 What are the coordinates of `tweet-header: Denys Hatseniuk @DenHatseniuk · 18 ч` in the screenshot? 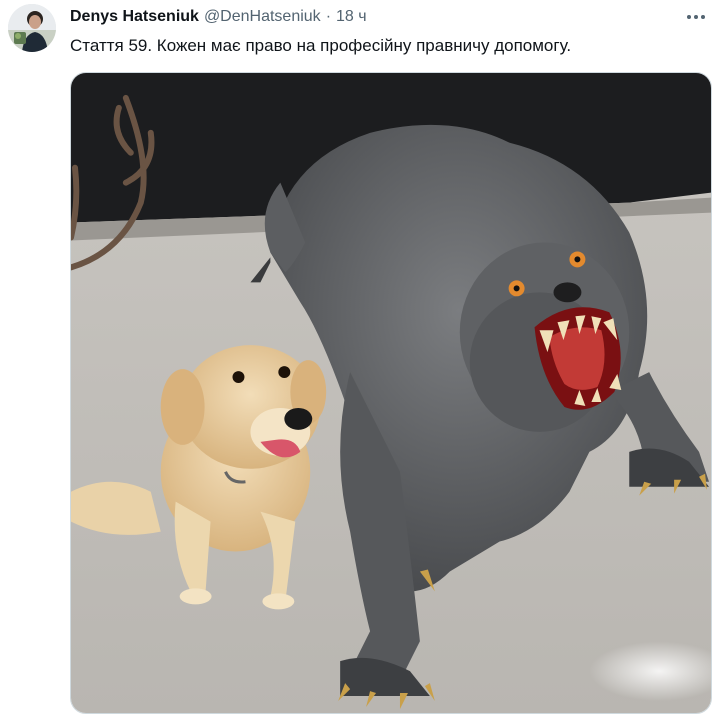 It's located at (218, 17).